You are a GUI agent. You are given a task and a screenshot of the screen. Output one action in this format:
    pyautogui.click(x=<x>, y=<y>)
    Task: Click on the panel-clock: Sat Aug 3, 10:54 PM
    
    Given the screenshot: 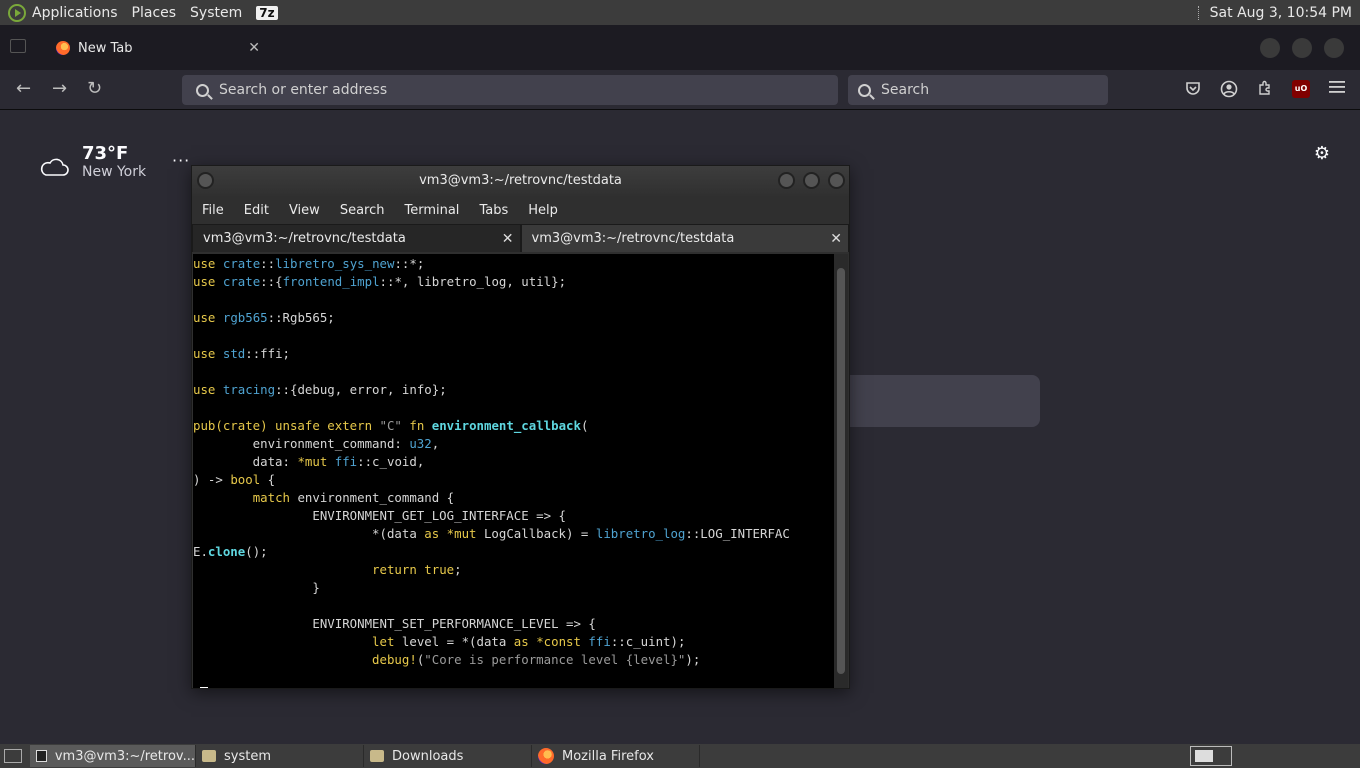 What is the action you would take?
    pyautogui.click(x=1274, y=12)
    